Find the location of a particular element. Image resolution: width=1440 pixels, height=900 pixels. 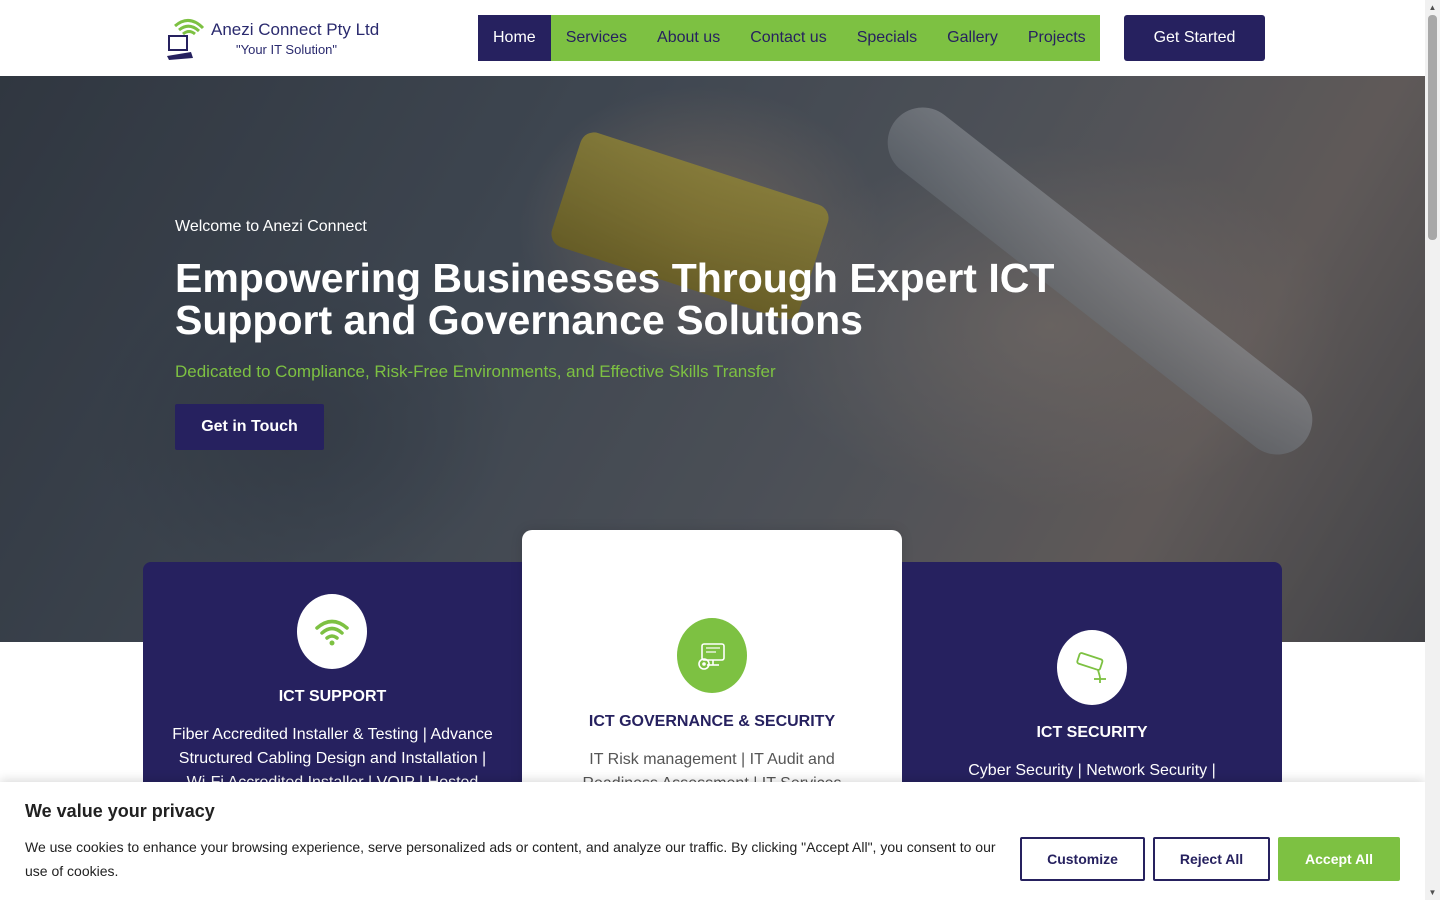

wifi-icon is located at coordinates (332, 632).